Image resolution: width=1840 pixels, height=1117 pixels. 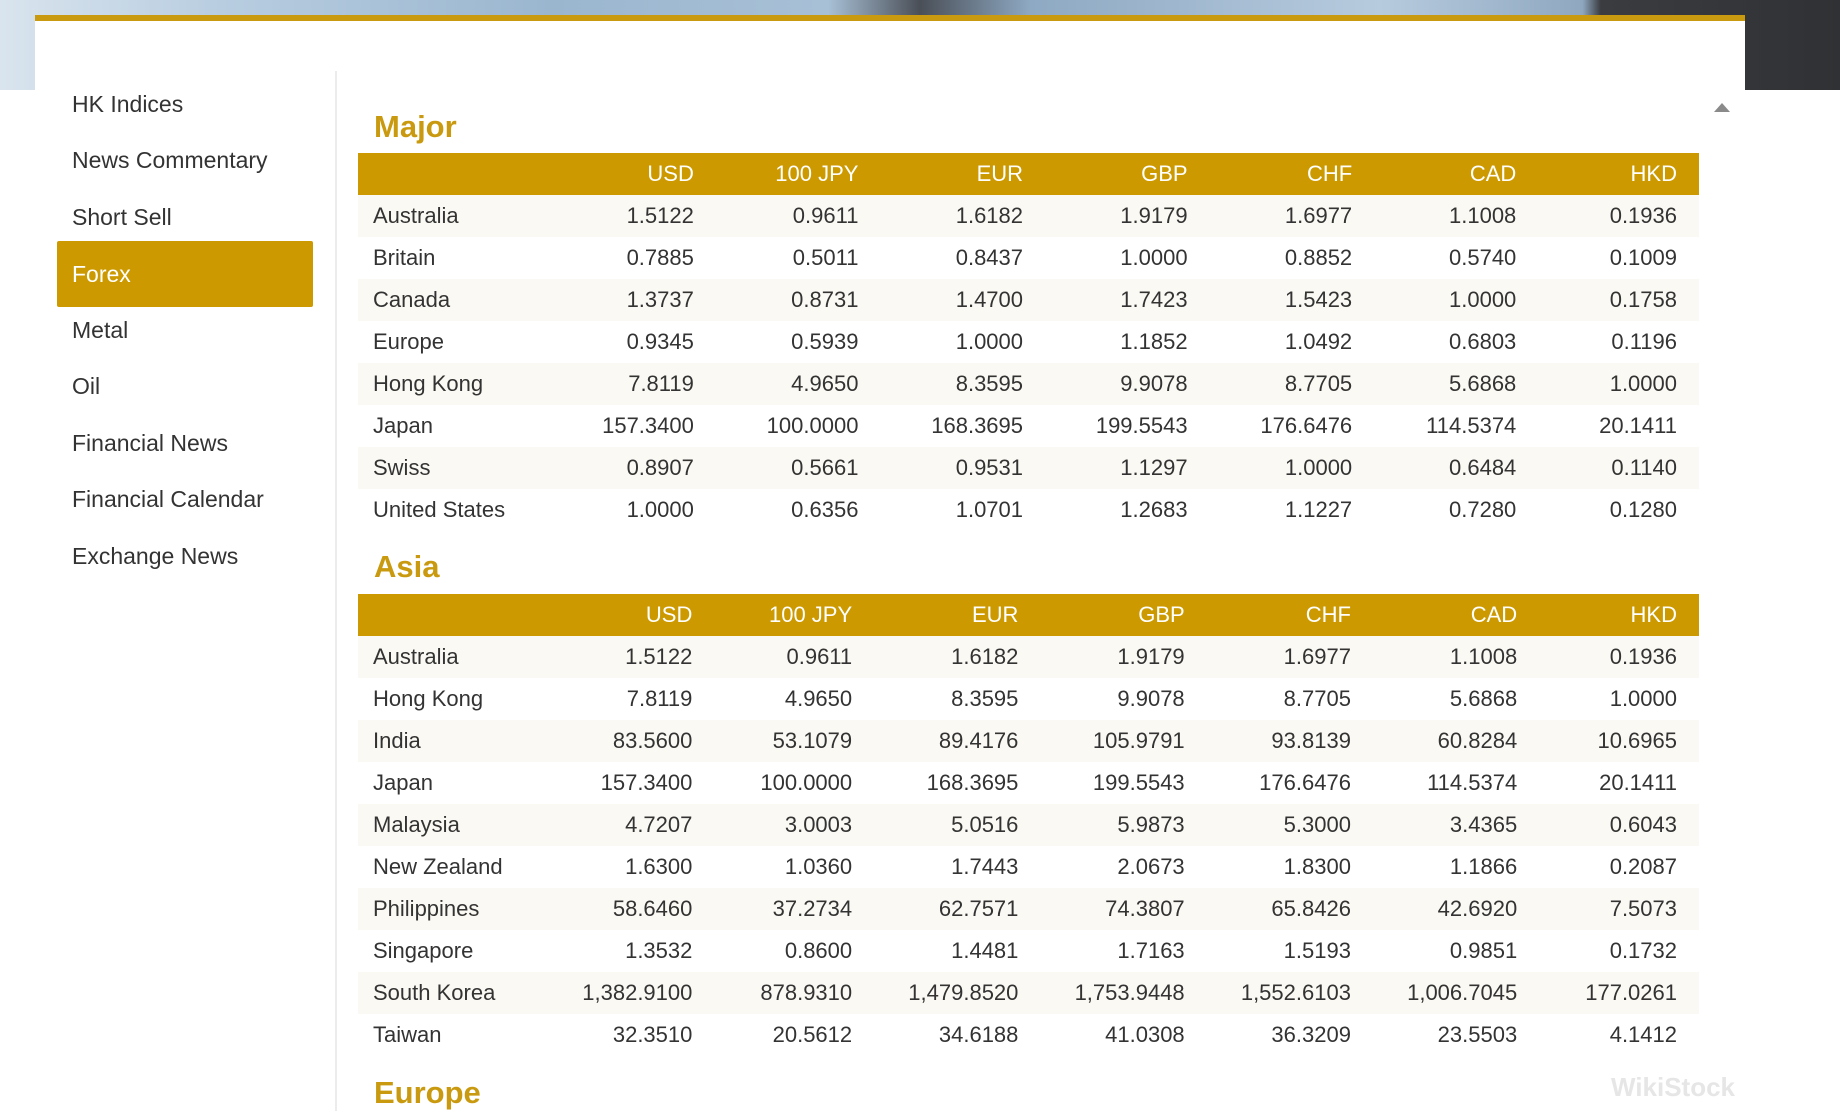 What do you see at coordinates (957, 615) in the screenshot?
I see `column-header: EUR` at bounding box center [957, 615].